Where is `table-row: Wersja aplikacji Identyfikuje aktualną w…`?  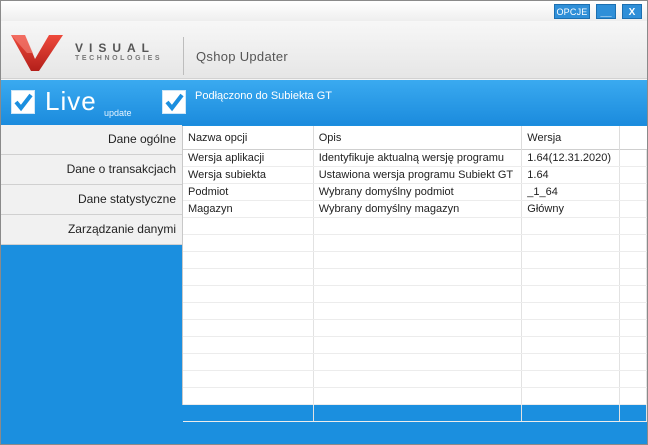 table-row: Wersja aplikacji Identyfikuje aktualną w… is located at coordinates (415, 158).